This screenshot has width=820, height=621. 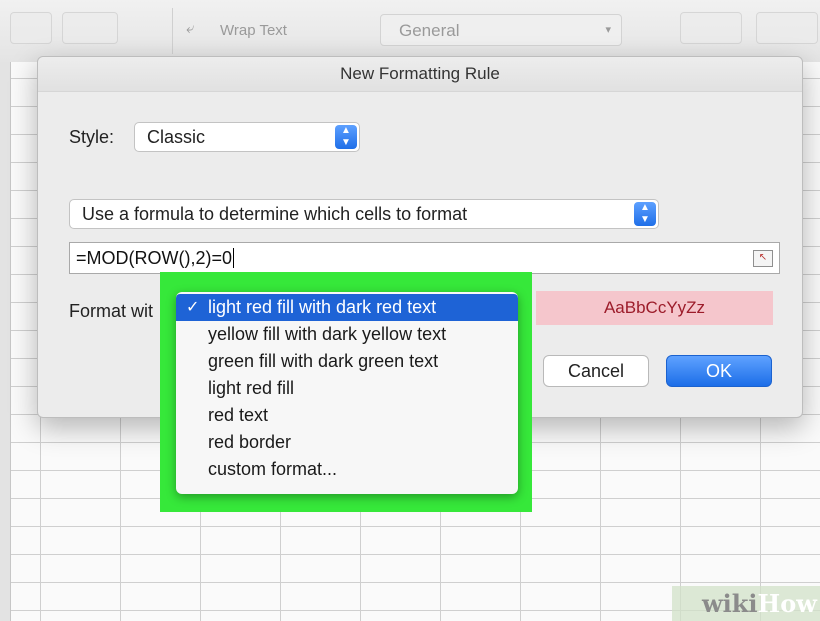 What do you see at coordinates (250, 442) in the screenshot?
I see `menu-item-label: red border` at bounding box center [250, 442].